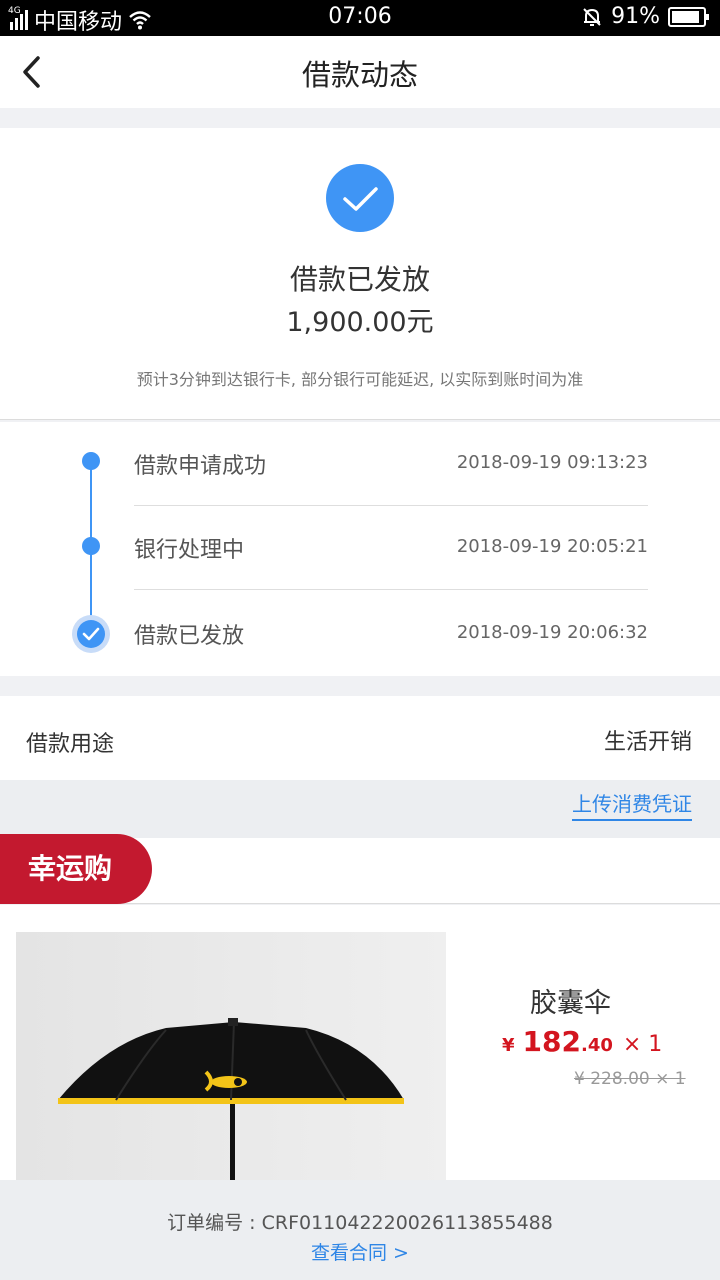 This screenshot has width=720, height=1280. Describe the element at coordinates (359, 279) in the screenshot. I see `loan-status-title: 借款已发放` at that location.